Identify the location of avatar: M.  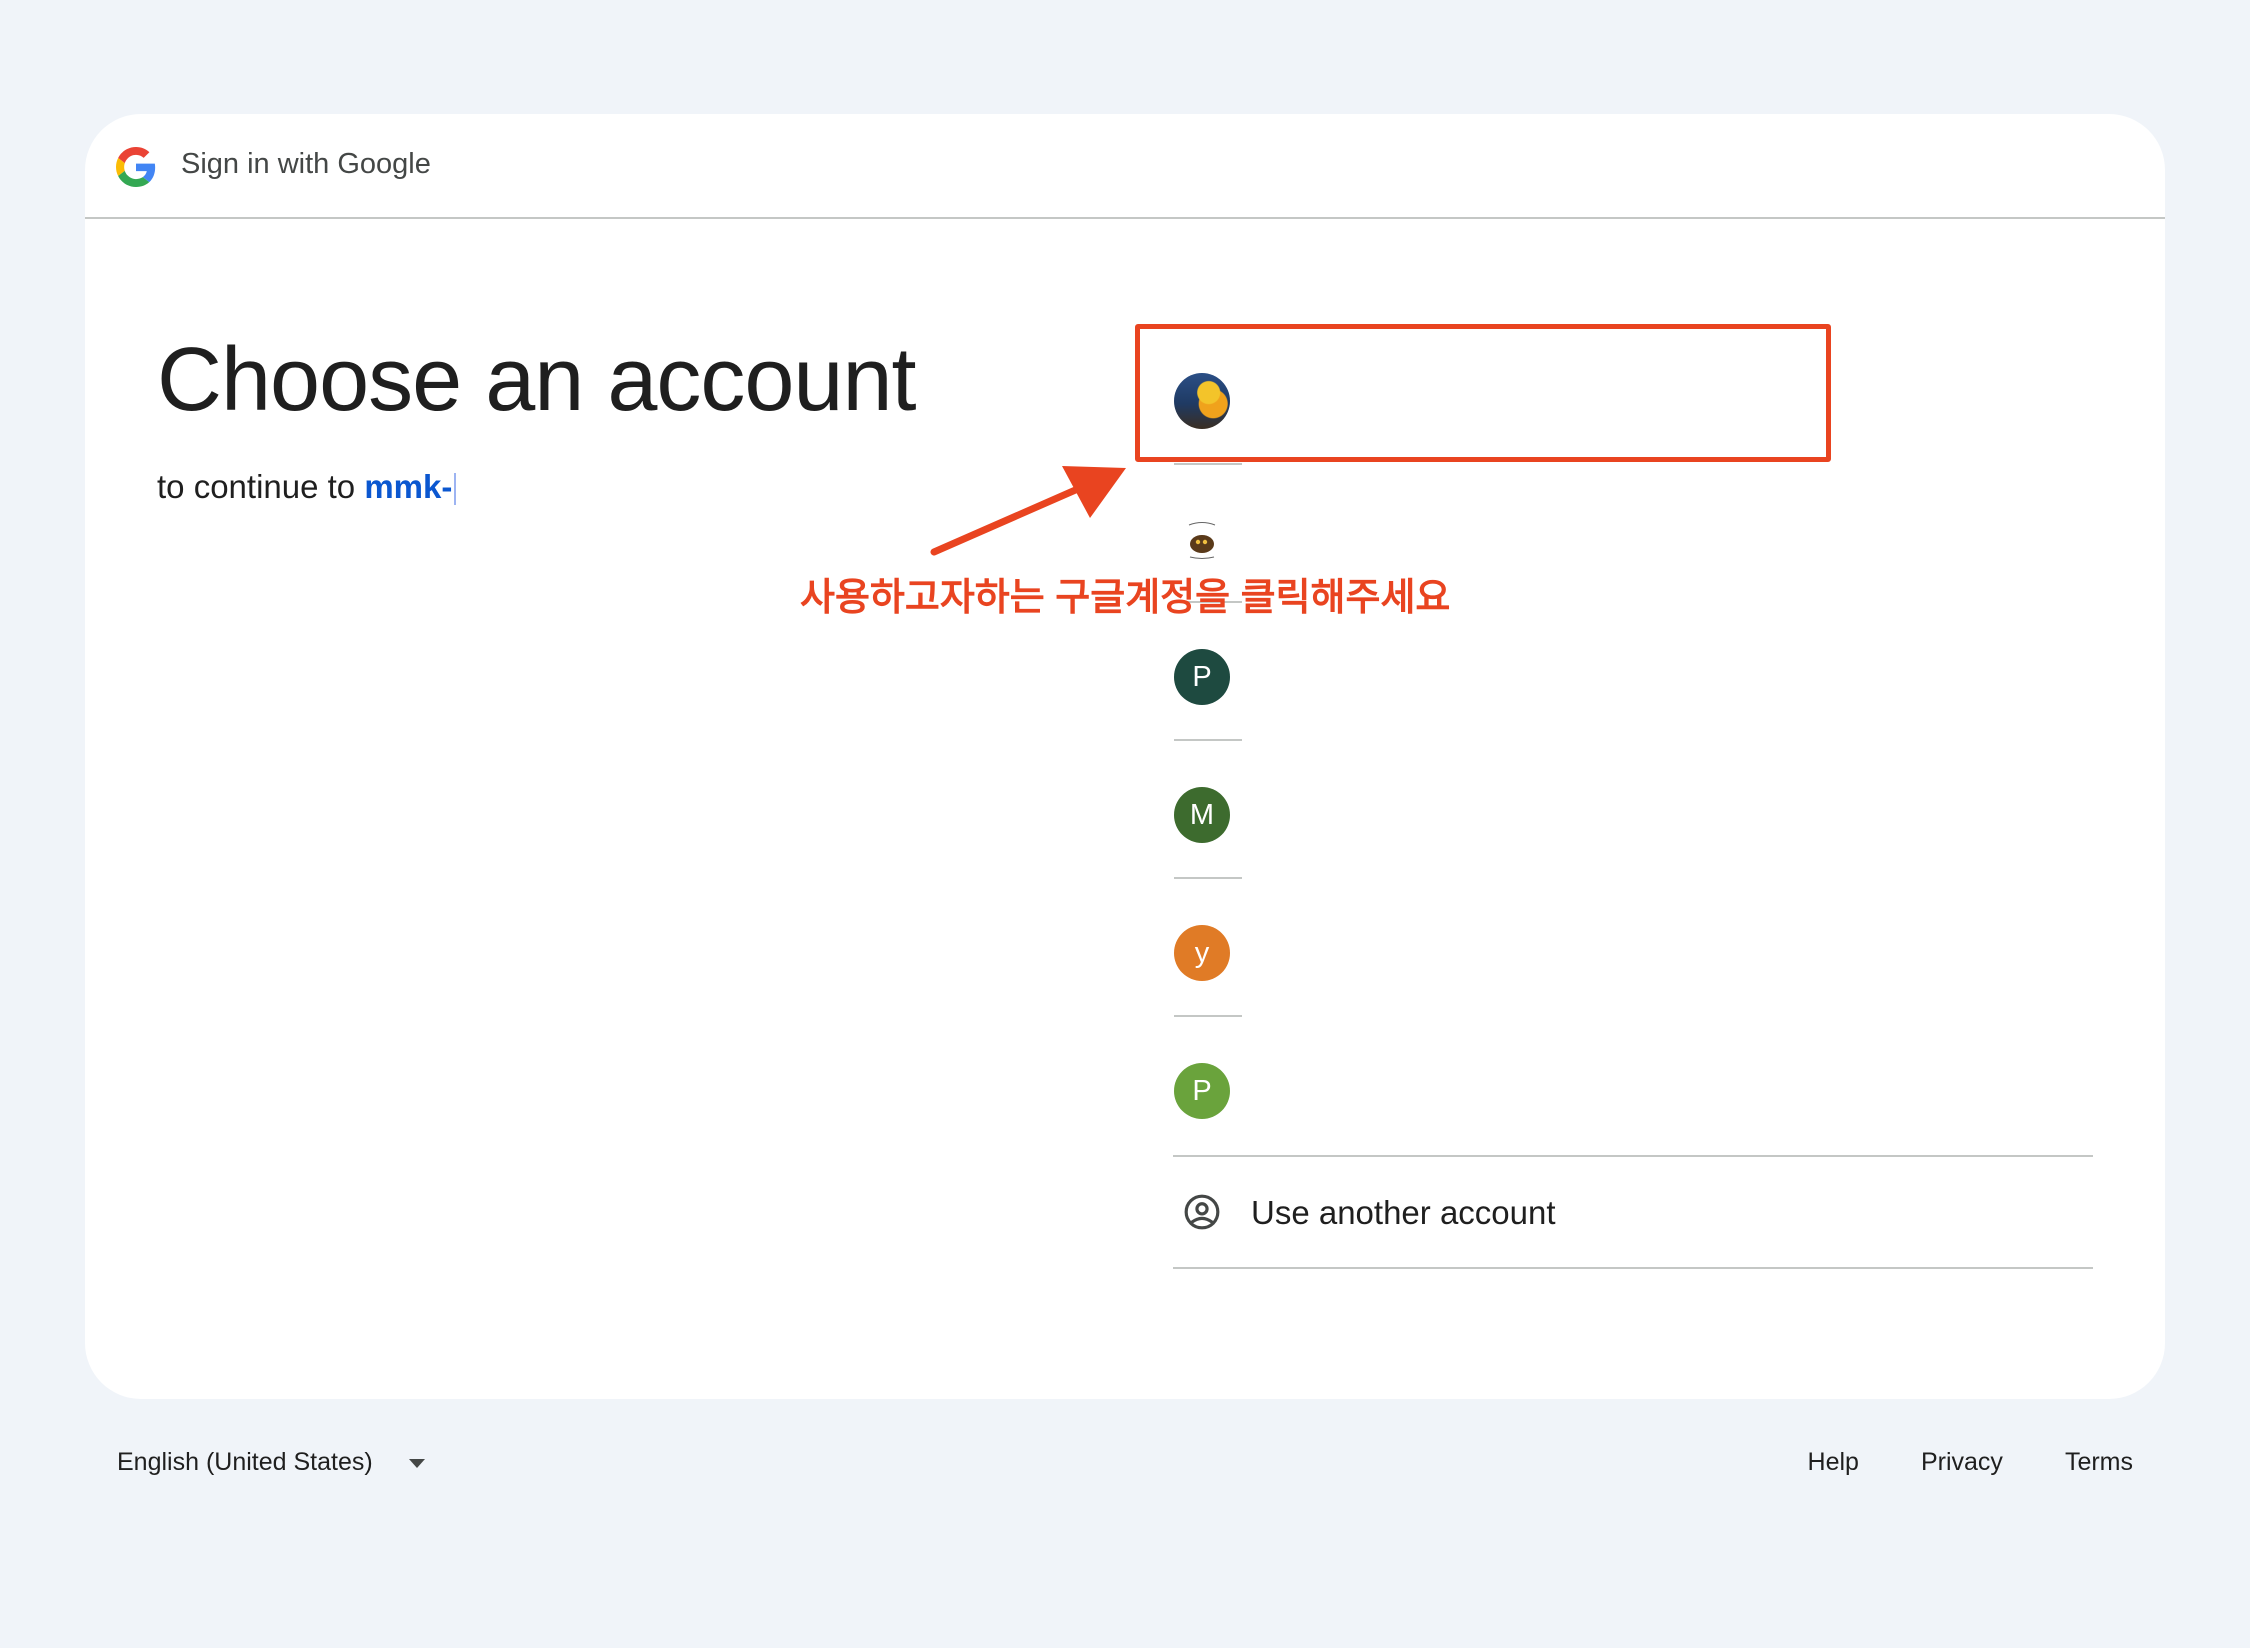
(1202, 815).